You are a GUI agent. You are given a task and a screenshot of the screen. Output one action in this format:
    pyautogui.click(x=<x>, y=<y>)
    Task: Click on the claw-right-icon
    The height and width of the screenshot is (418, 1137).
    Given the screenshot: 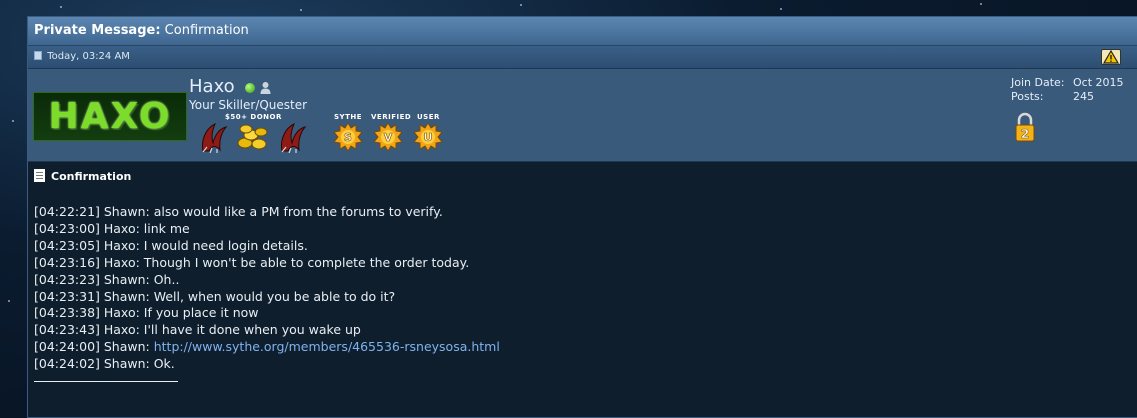 What is the action you would take?
    pyautogui.click(x=294, y=137)
    